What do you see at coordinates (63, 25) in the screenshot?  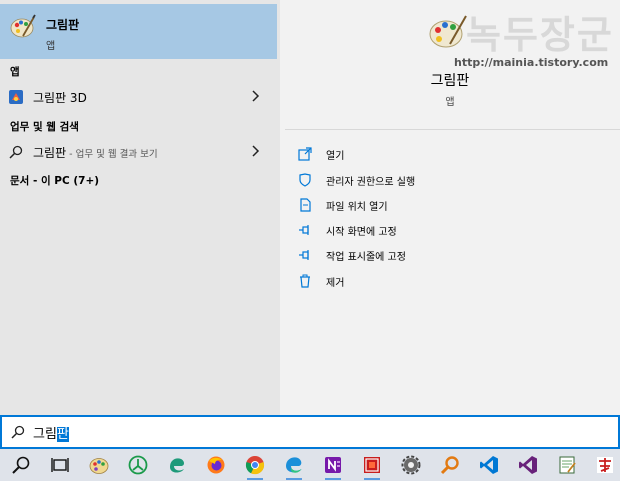 I see `best-match-title: 그림판` at bounding box center [63, 25].